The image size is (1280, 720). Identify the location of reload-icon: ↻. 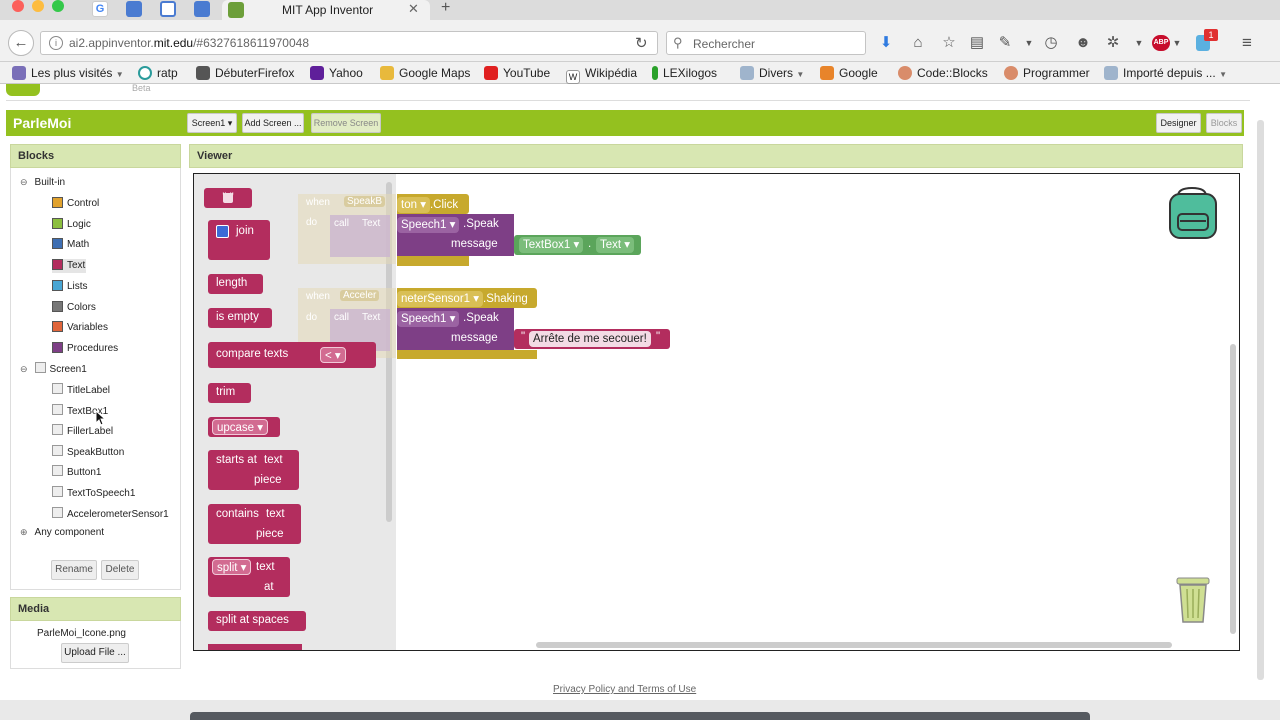
(641, 43).